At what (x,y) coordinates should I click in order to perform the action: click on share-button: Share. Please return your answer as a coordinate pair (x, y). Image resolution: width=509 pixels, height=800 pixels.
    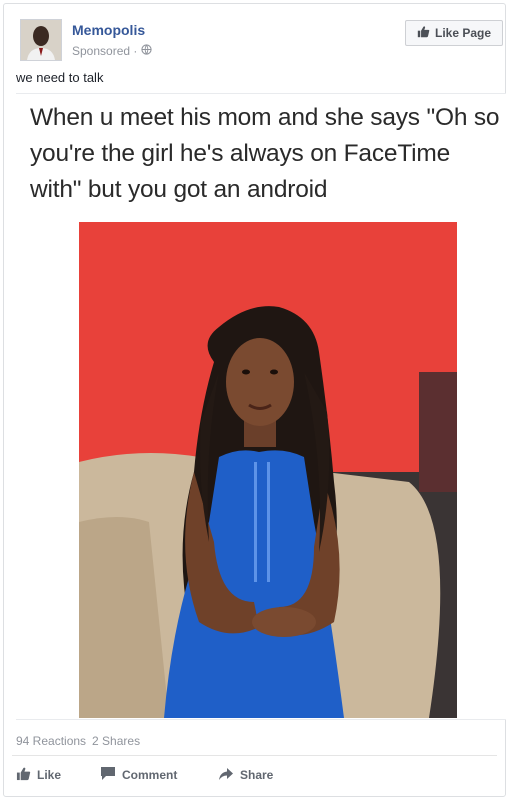
    Looking at the image, I should click on (245, 775).